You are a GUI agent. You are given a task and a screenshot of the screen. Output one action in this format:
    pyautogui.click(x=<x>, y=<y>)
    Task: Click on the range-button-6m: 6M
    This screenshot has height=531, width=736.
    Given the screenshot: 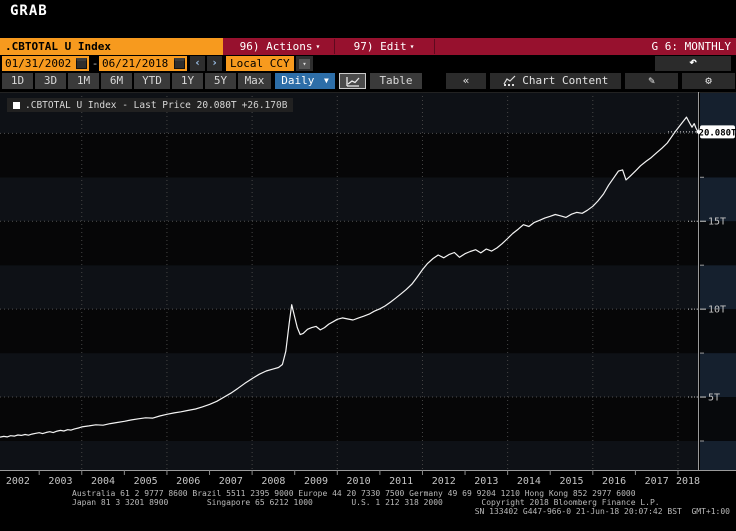 What is the action you would take?
    pyautogui.click(x=116, y=81)
    